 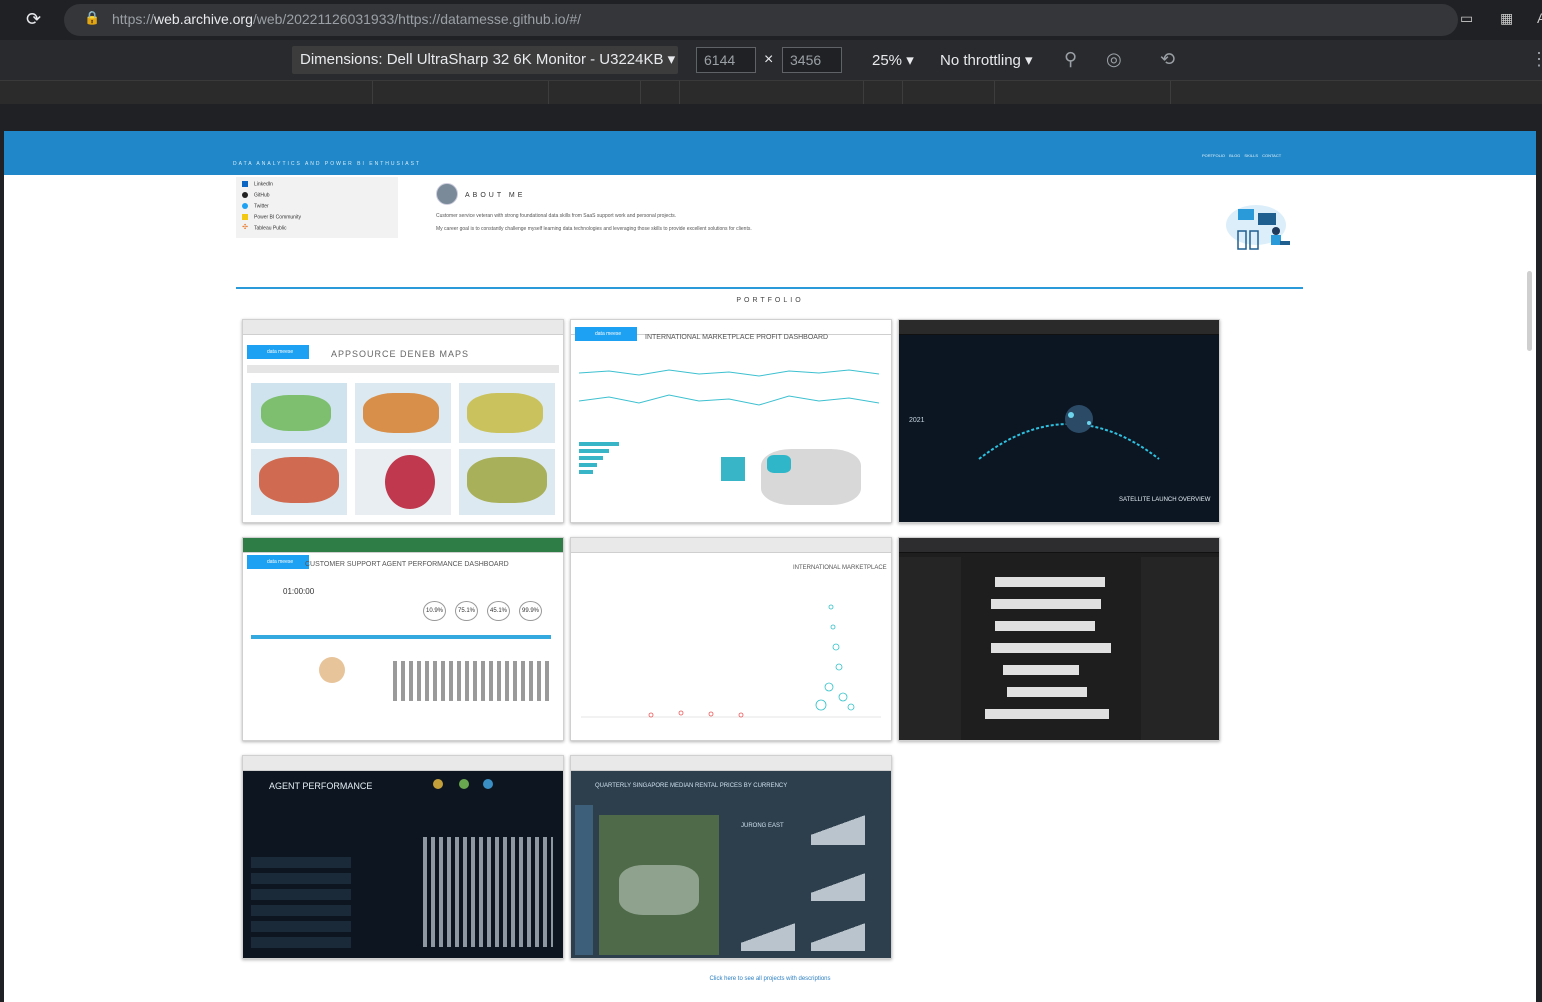 I want to click on lock-icon: 🔒, so click(x=92, y=18).